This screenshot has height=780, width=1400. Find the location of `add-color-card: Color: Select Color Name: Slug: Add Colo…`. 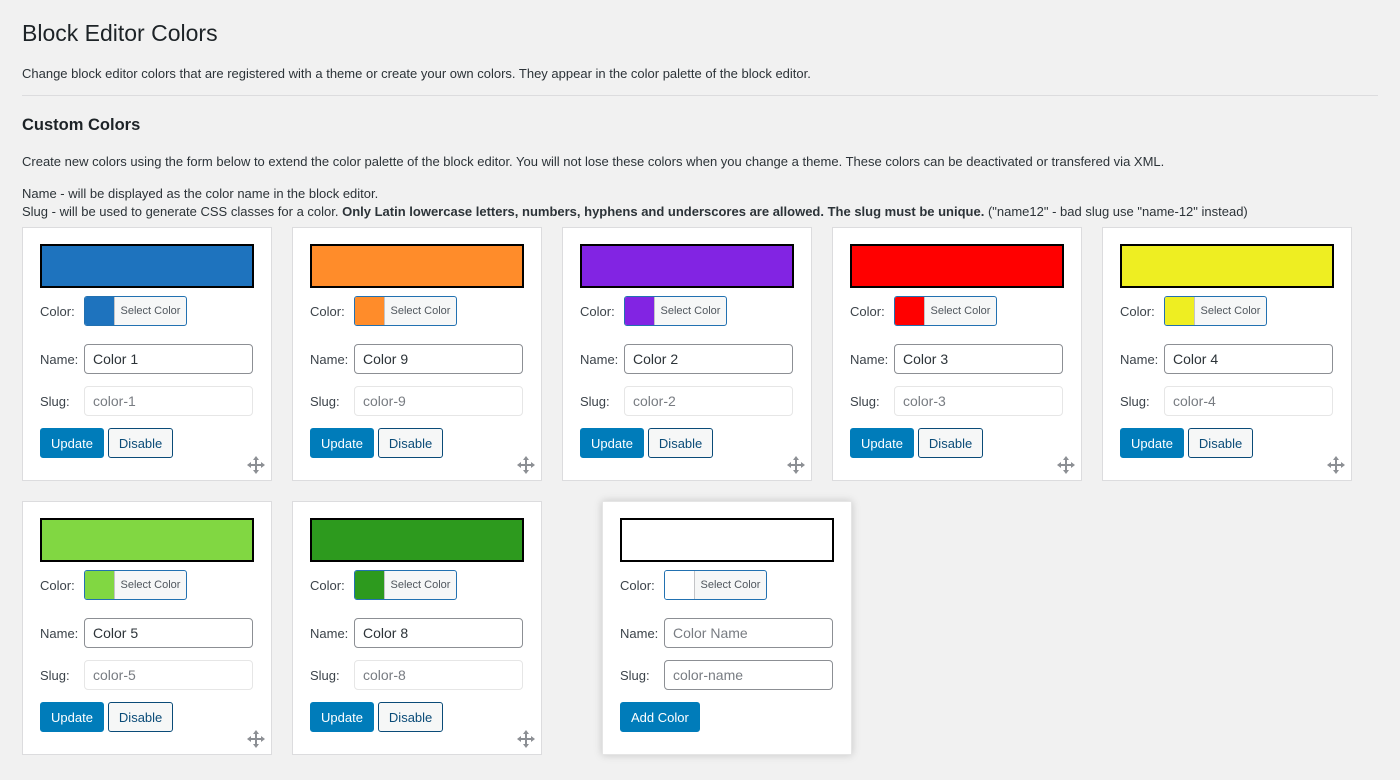

add-color-card: Color: Select Color Name: Slug: Add Colo… is located at coordinates (727, 628).